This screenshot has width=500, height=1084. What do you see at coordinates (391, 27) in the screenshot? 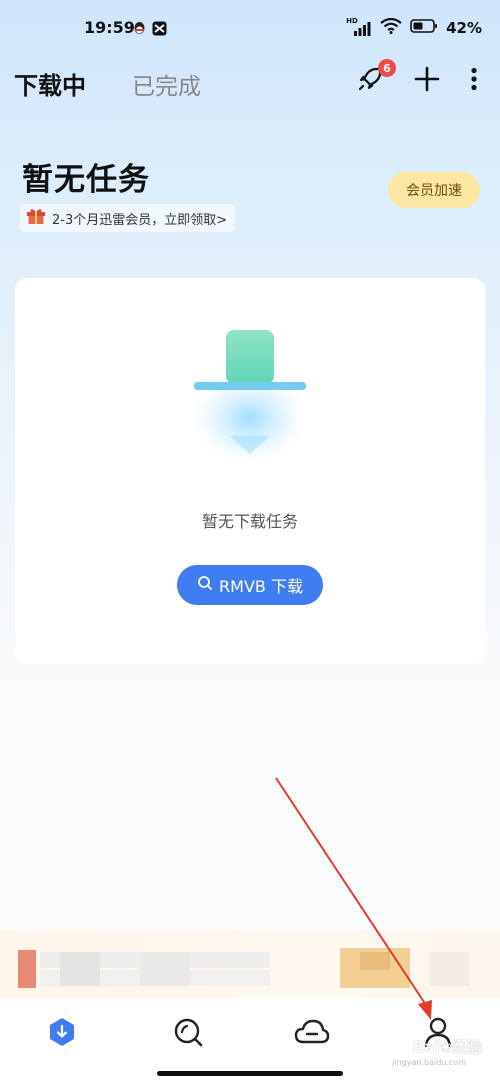
I see `wifi-icon` at bounding box center [391, 27].